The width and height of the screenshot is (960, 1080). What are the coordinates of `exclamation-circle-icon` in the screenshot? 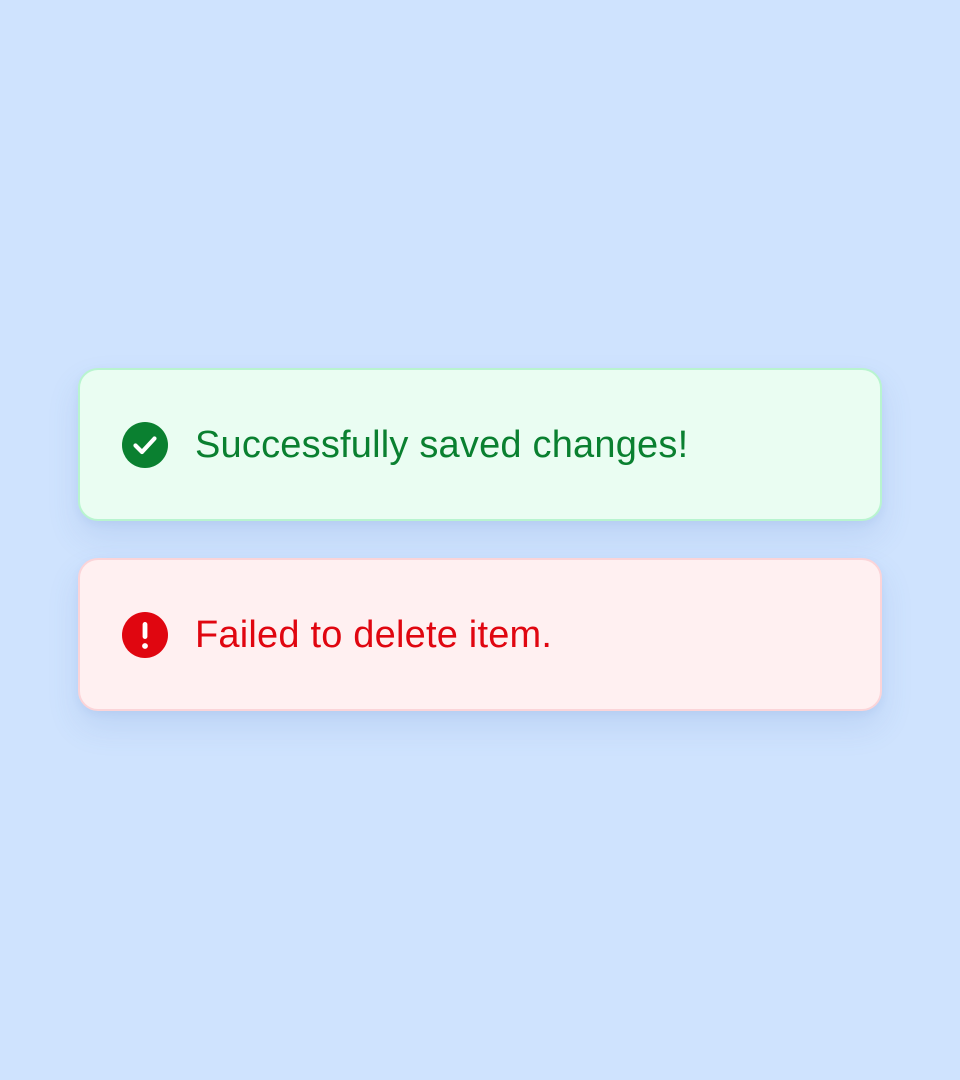 It's located at (145, 635).